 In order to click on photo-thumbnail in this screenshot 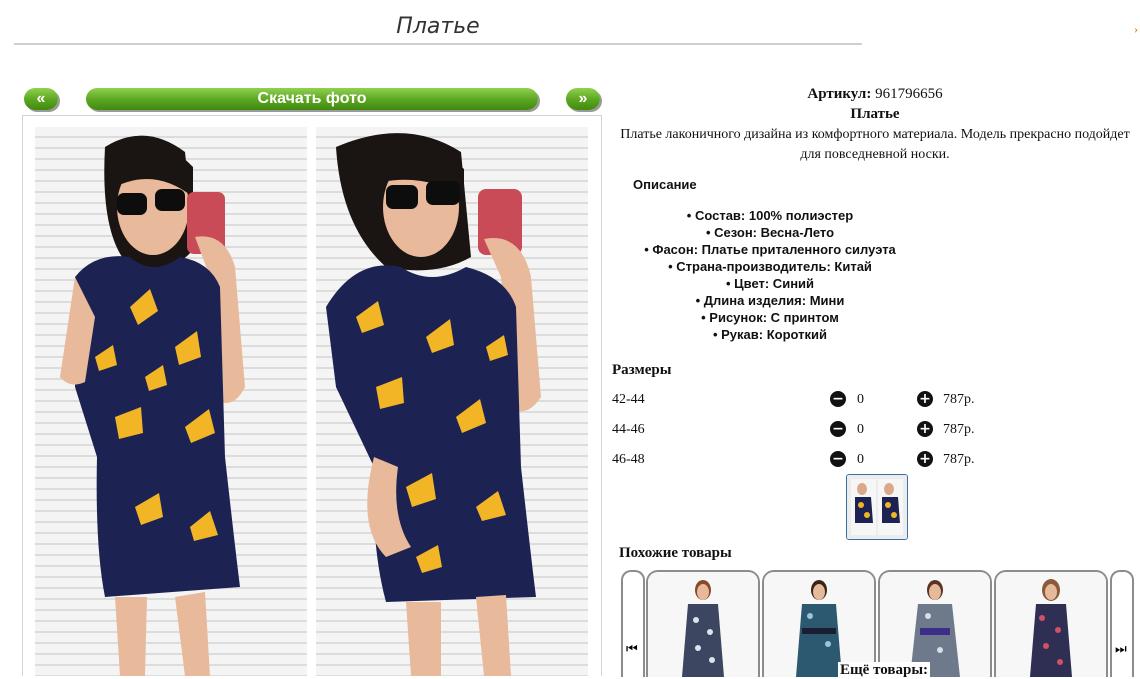, I will do `click(877, 507)`.